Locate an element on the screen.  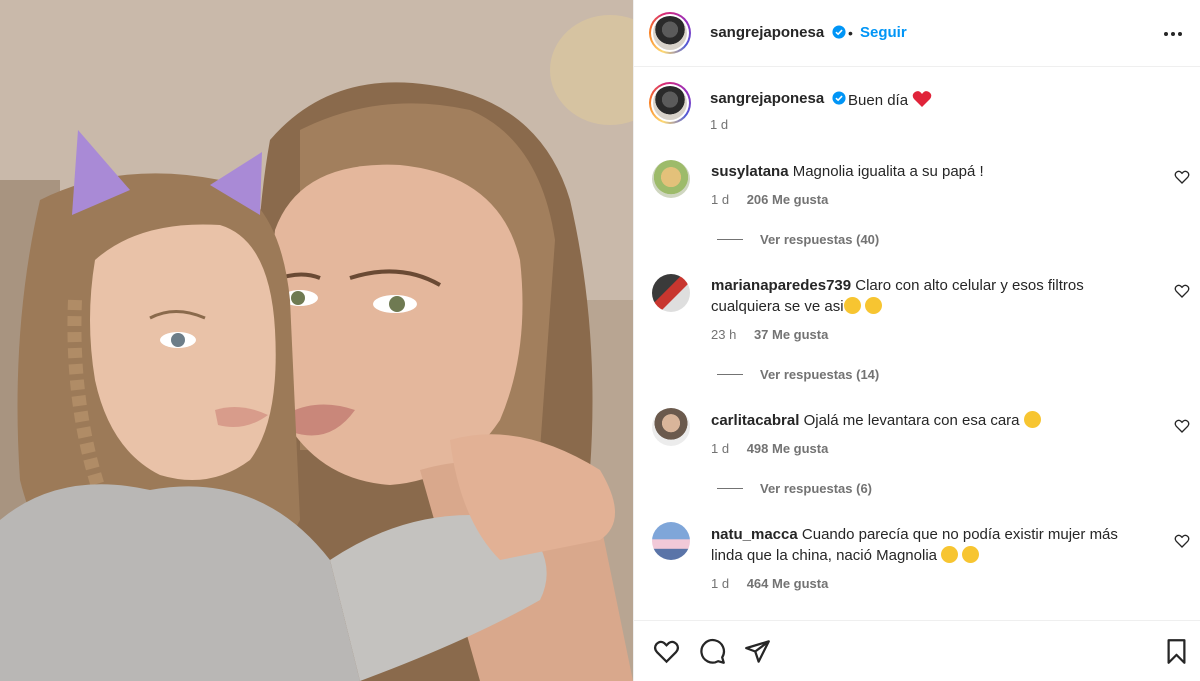
author-username: sangrejaponesa is located at coordinates (767, 32).